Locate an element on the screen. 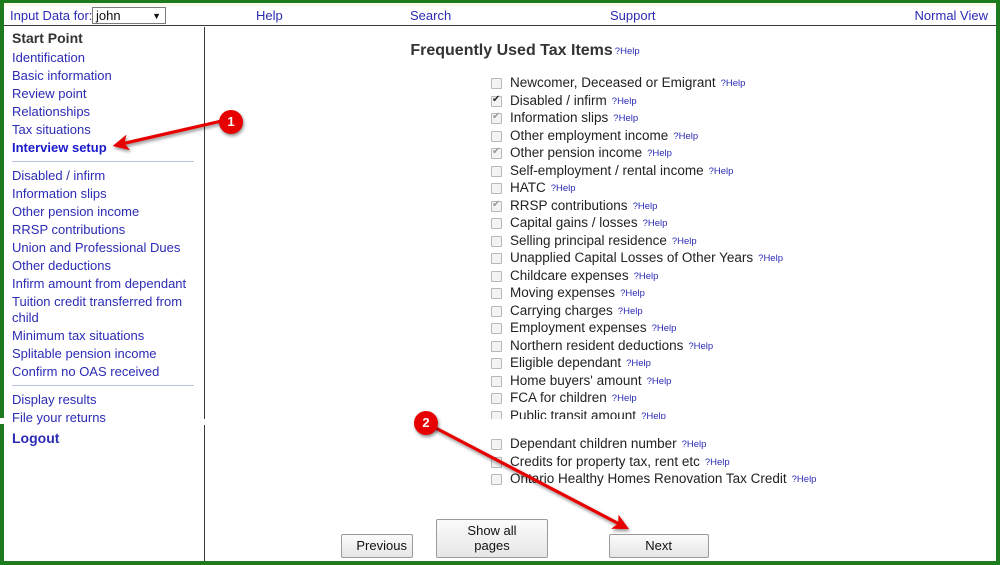 Image resolution: width=1000 pixels, height=565 pixels. checkbox-northern-resident-deductions is located at coordinates (496, 346).